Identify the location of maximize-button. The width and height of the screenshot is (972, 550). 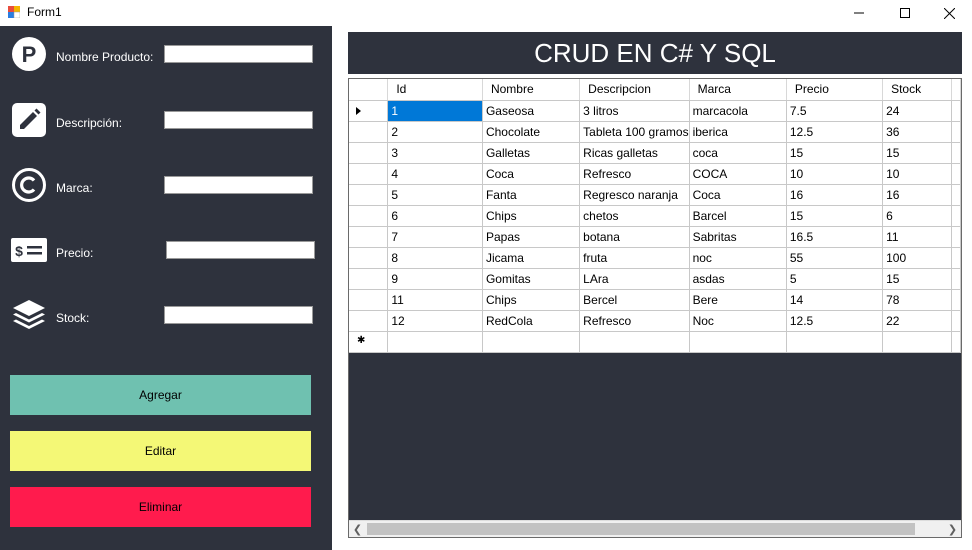
(905, 13).